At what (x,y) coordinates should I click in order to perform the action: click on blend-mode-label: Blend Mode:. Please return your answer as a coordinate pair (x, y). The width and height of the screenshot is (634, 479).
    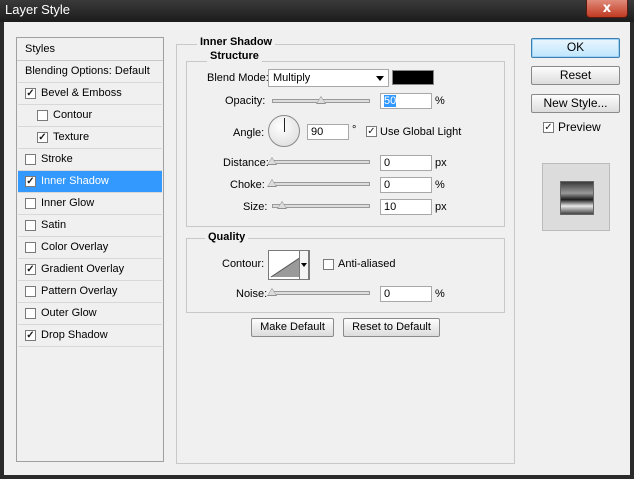
    Looking at the image, I should click on (238, 78).